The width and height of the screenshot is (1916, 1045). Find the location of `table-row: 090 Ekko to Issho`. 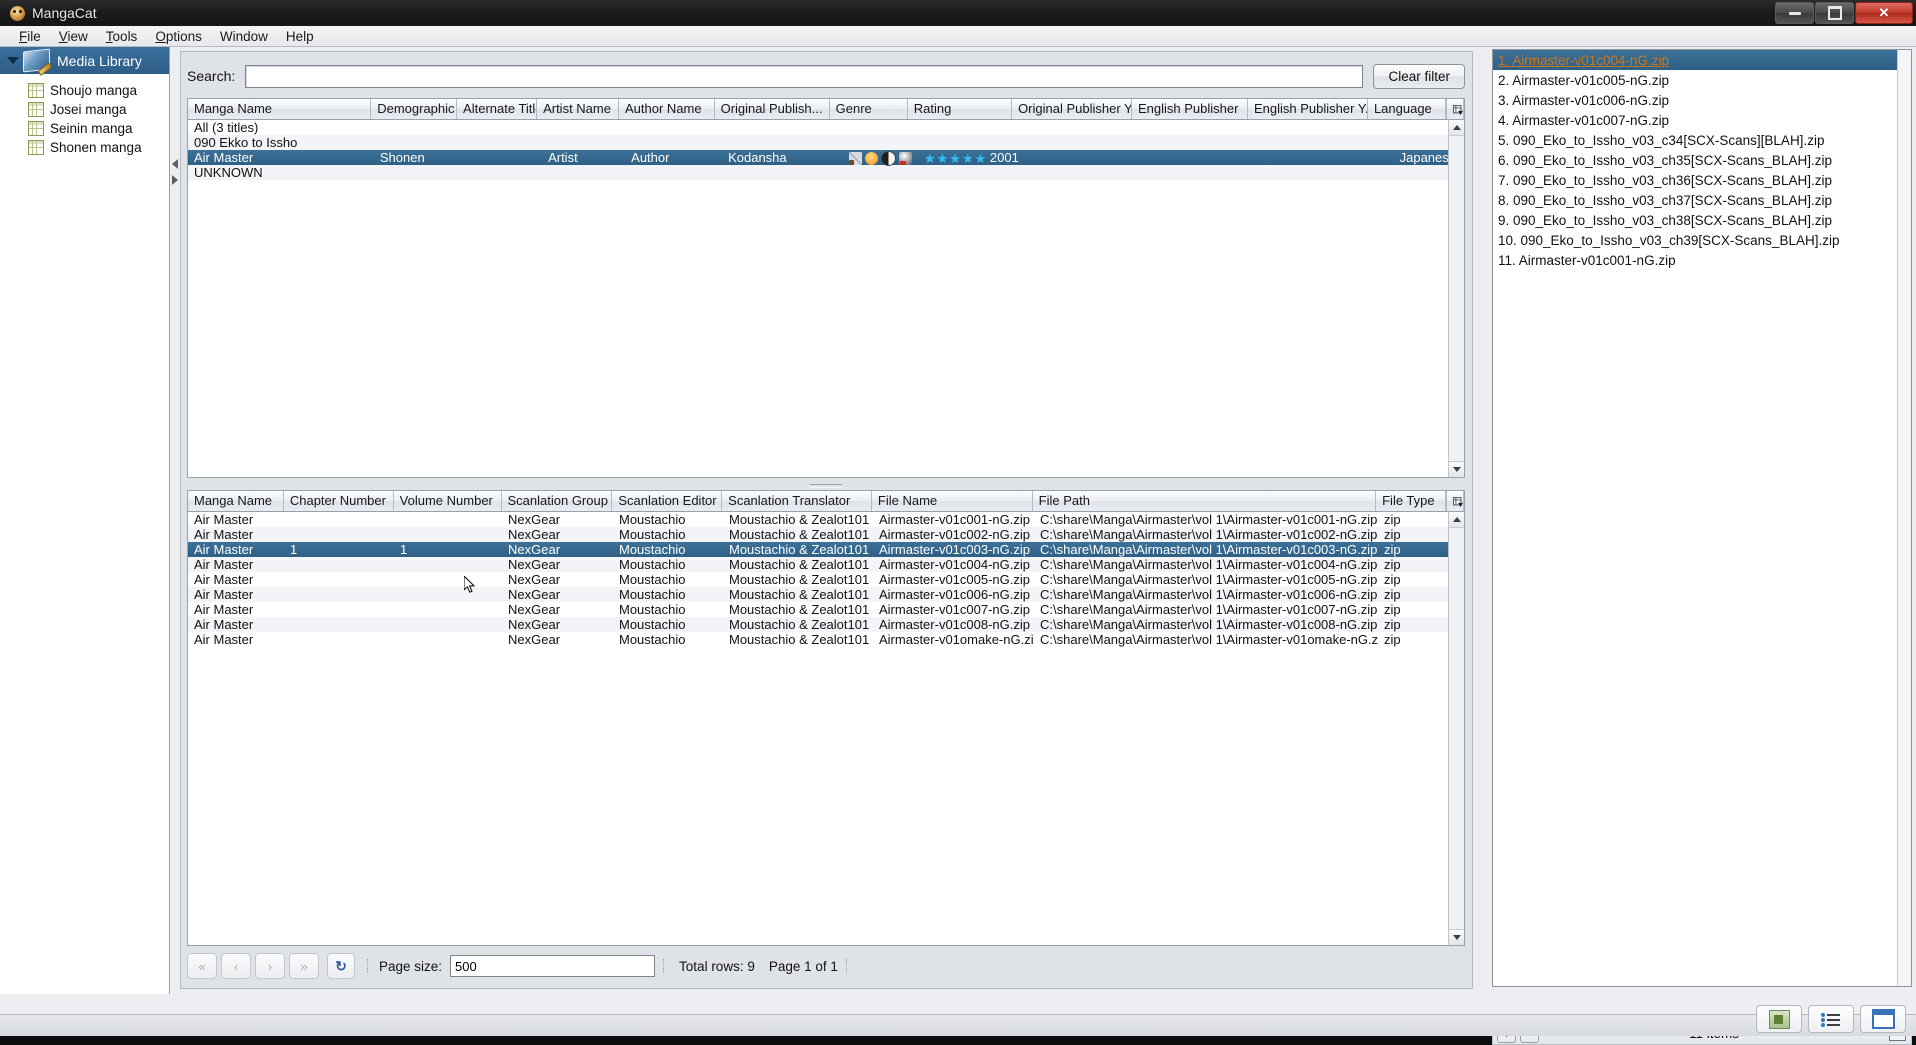

table-row: 090 Ekko to Issho is located at coordinates (826, 142).